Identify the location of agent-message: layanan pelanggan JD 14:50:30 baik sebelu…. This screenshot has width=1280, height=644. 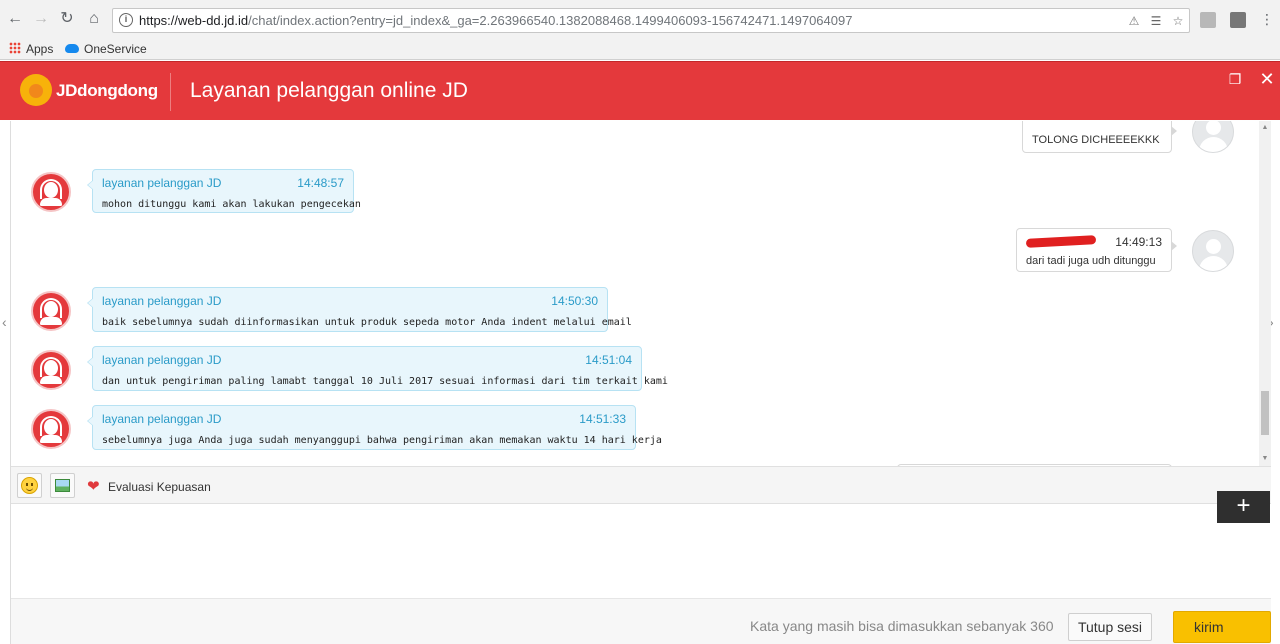
(359, 309).